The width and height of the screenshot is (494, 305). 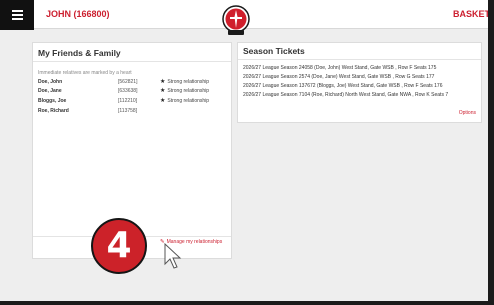 What do you see at coordinates (467, 113) in the screenshot?
I see `options-link: Options` at bounding box center [467, 113].